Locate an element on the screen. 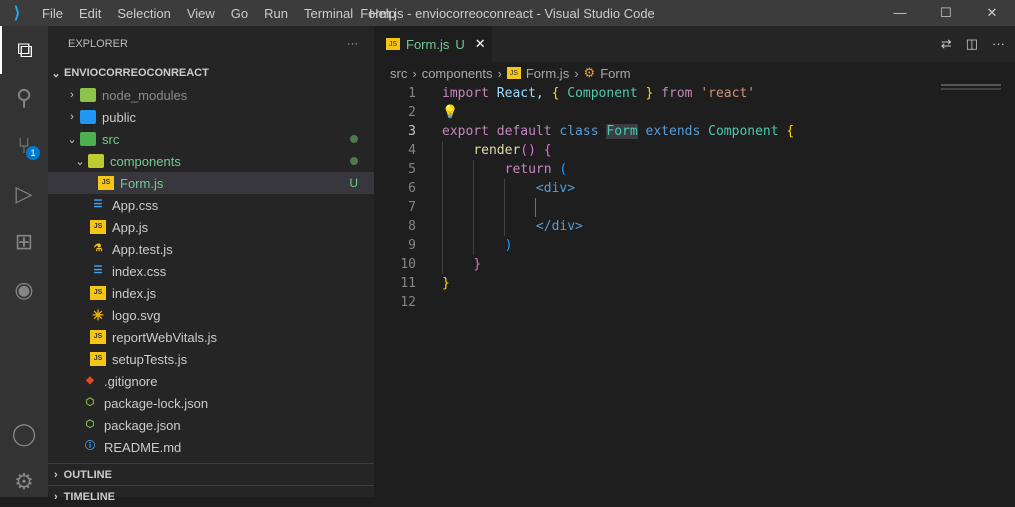 The width and height of the screenshot is (1015, 507). menu-file: File is located at coordinates (52, 13).